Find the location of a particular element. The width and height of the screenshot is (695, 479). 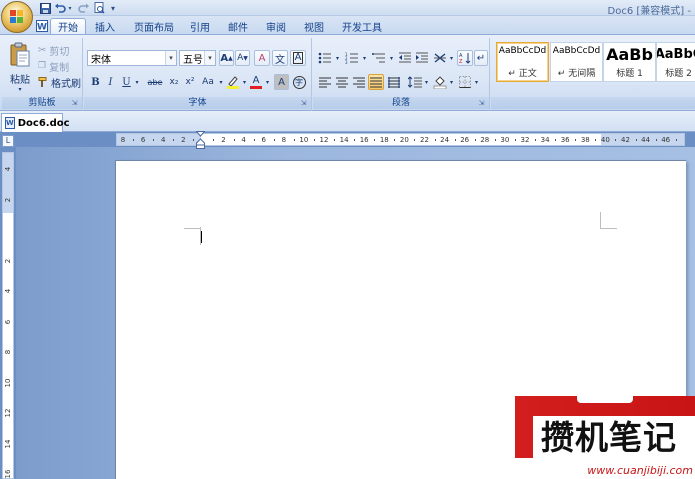

style-card-normal: AaBbCcDd ↵ 正文 is located at coordinates (522, 62).